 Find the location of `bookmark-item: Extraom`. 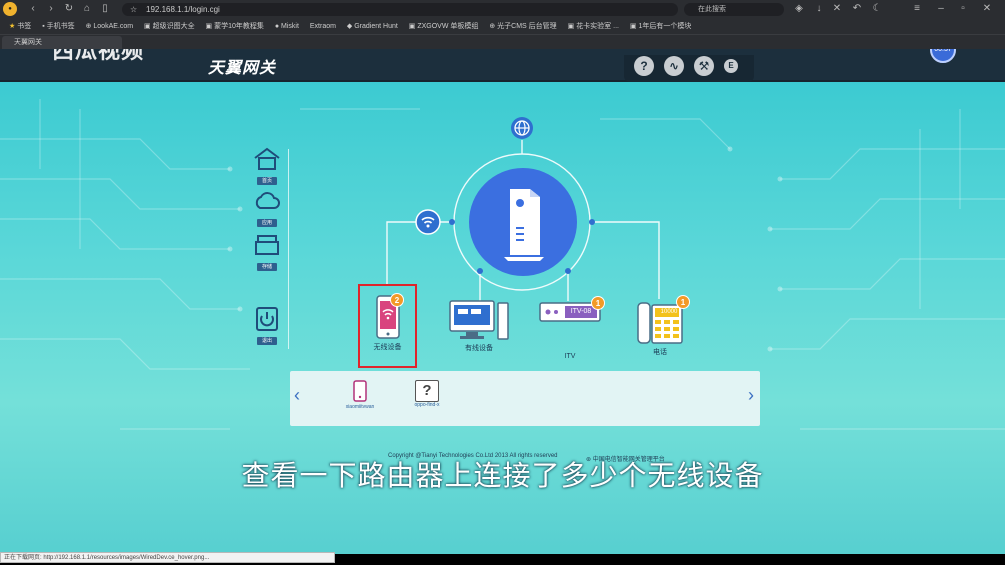

bookmark-item: Extraom is located at coordinates (323, 26).